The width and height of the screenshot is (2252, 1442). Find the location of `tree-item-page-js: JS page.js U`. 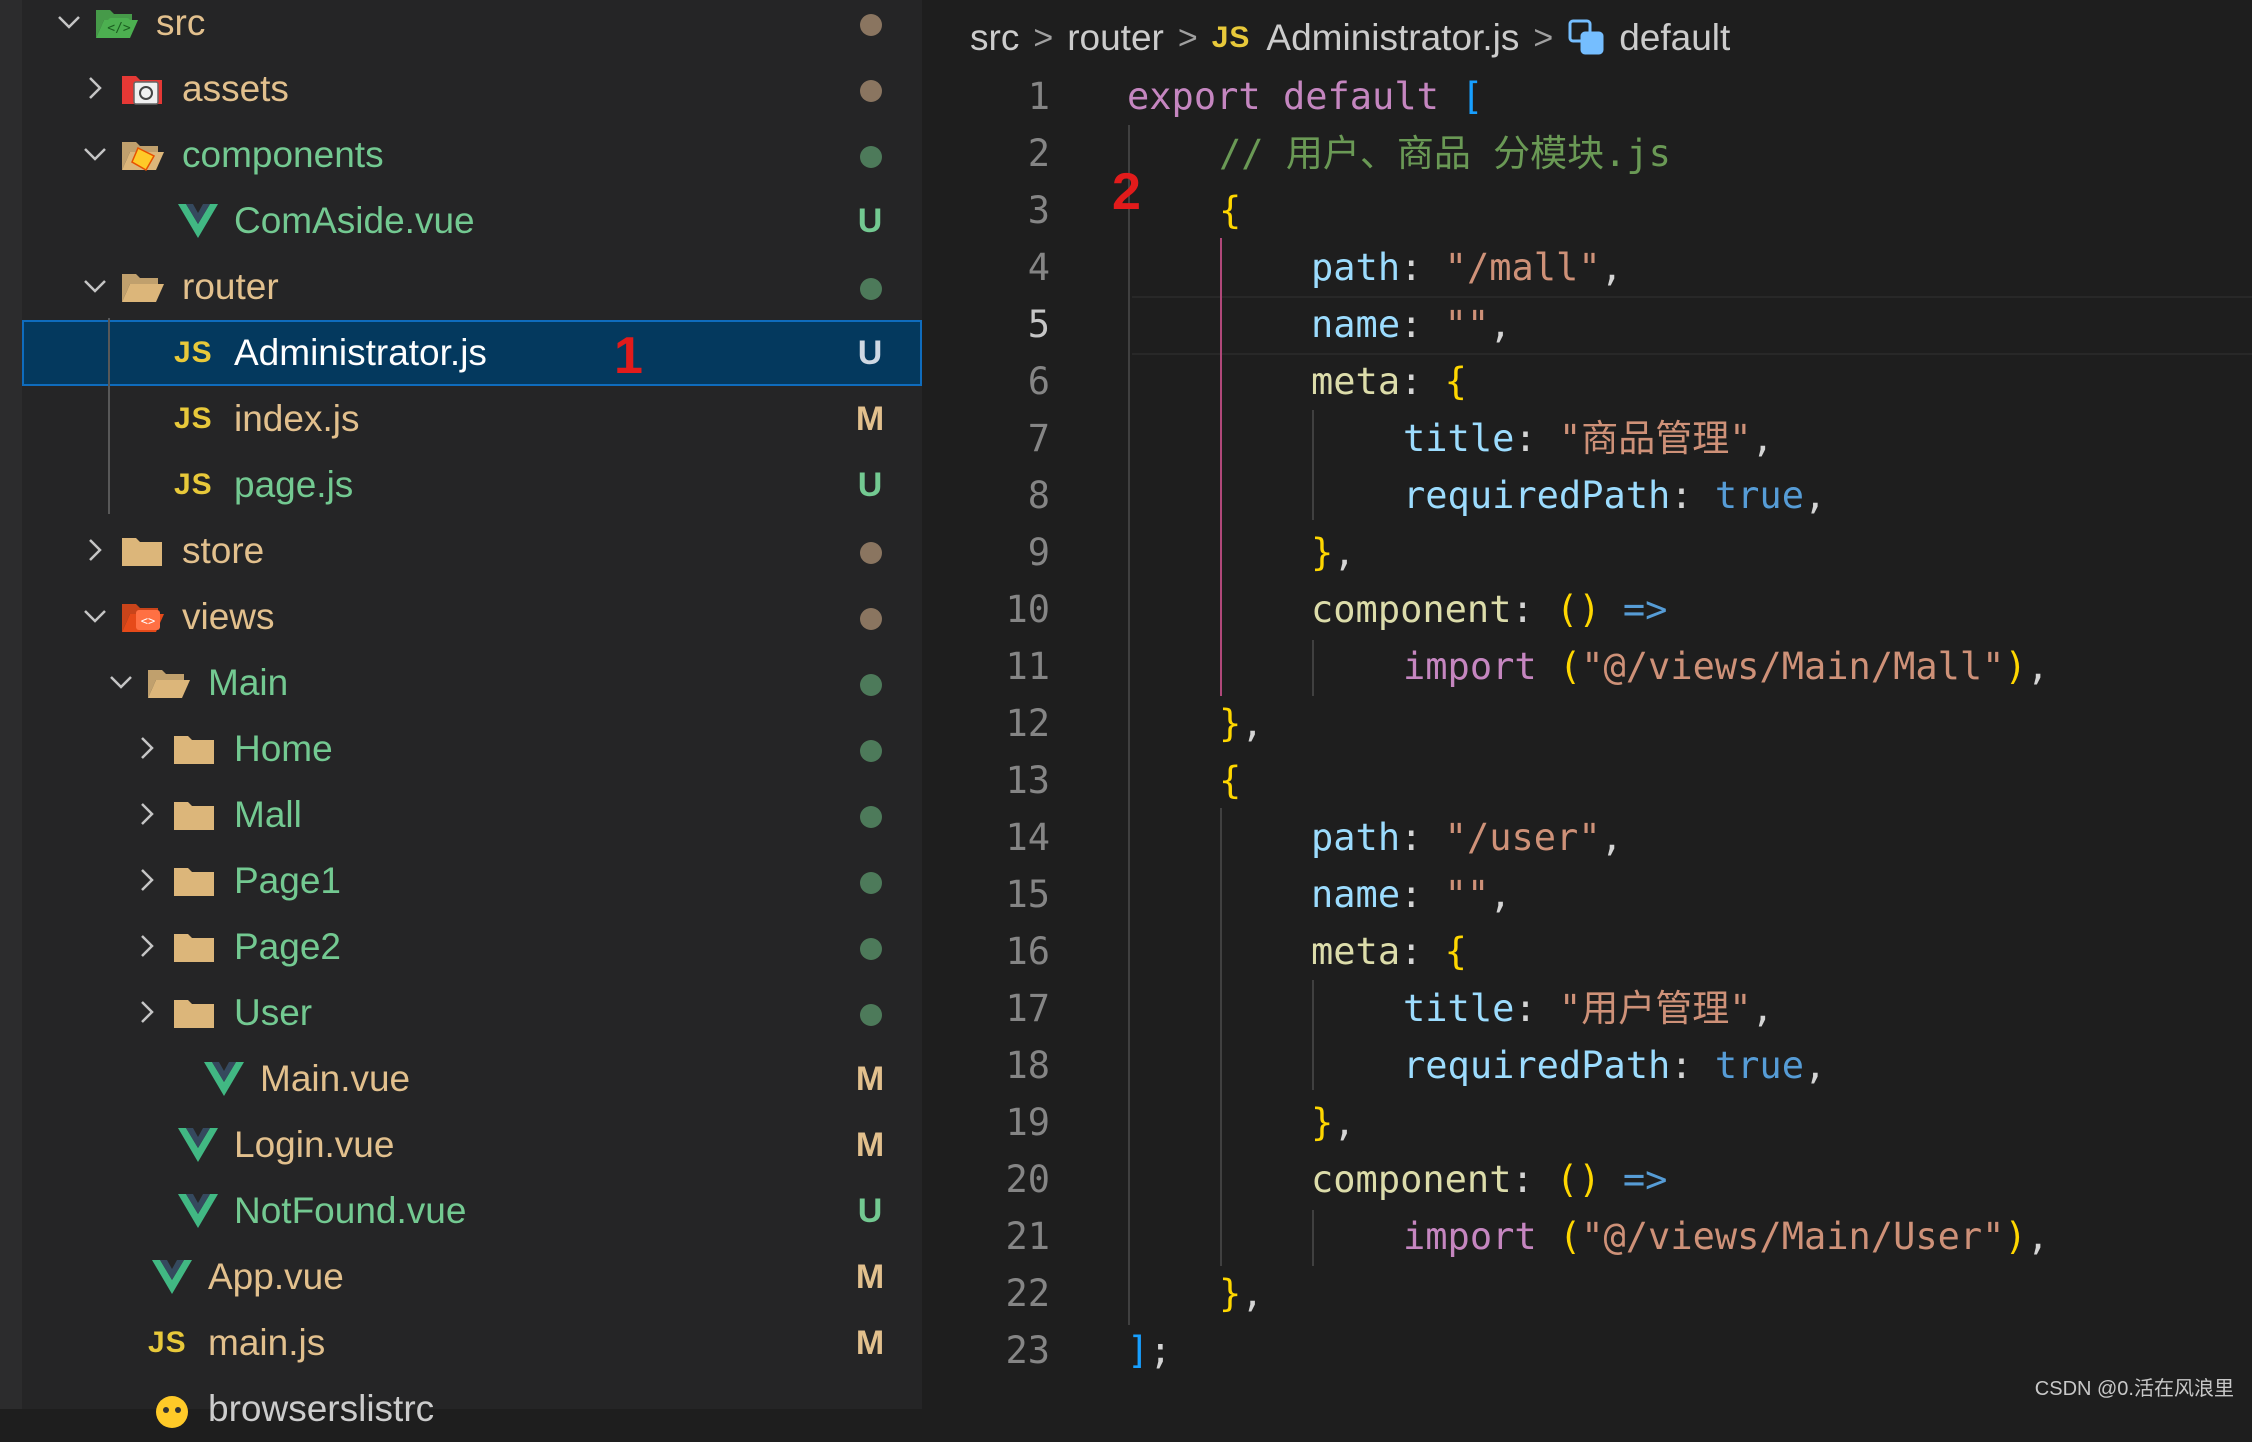

tree-item-page-js: JS page.js U is located at coordinates (472, 485).